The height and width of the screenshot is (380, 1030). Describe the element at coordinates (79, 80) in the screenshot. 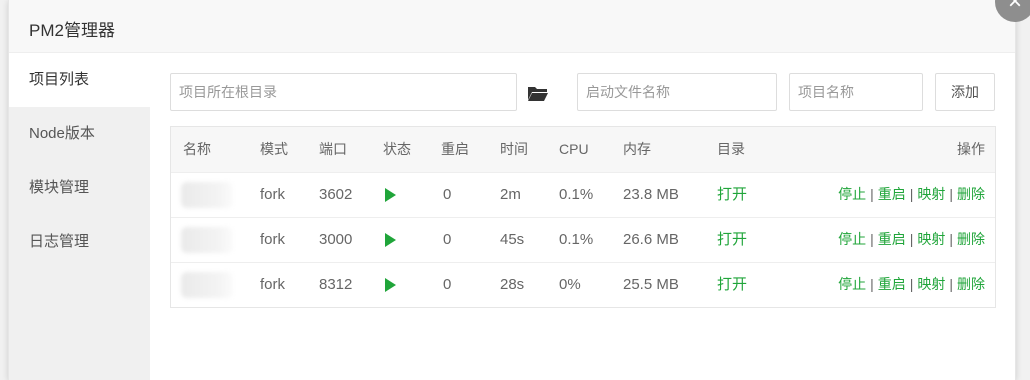

I see `sidebar-item-project-list: 项目列表` at that location.